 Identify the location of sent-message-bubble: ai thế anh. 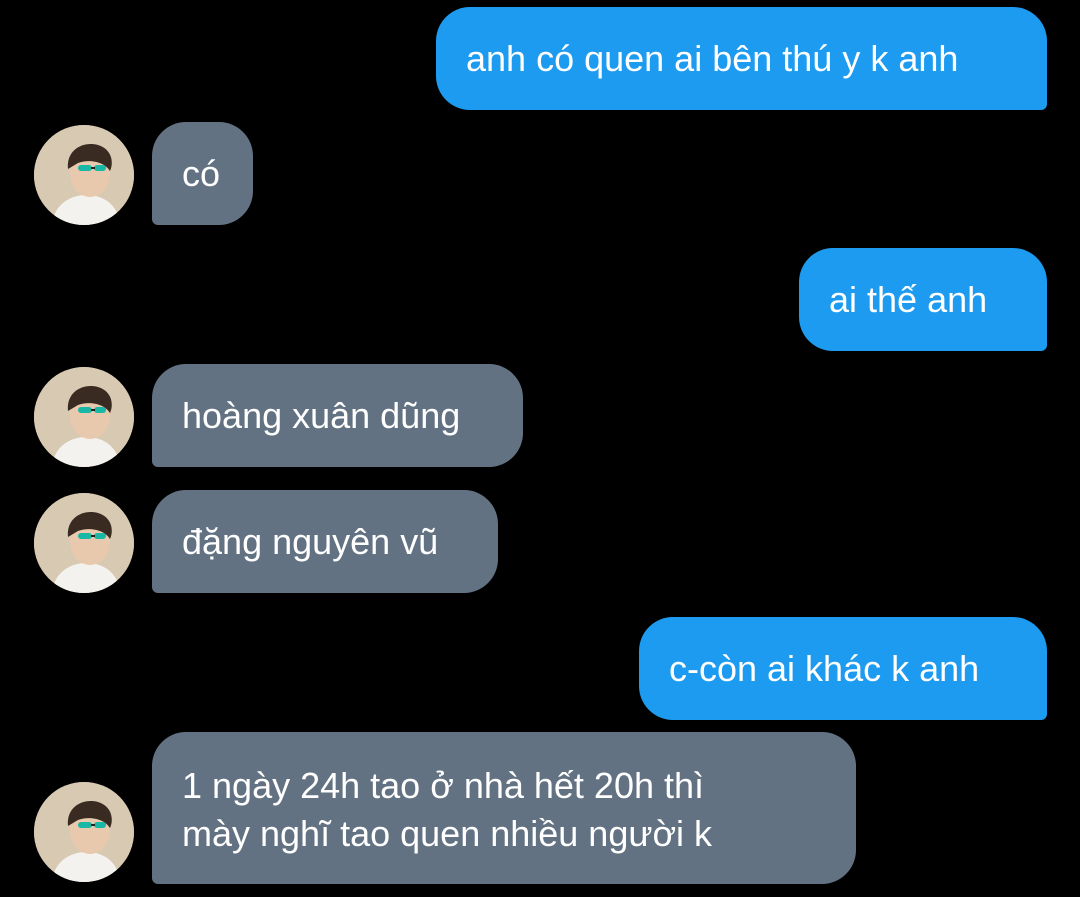
(923, 299).